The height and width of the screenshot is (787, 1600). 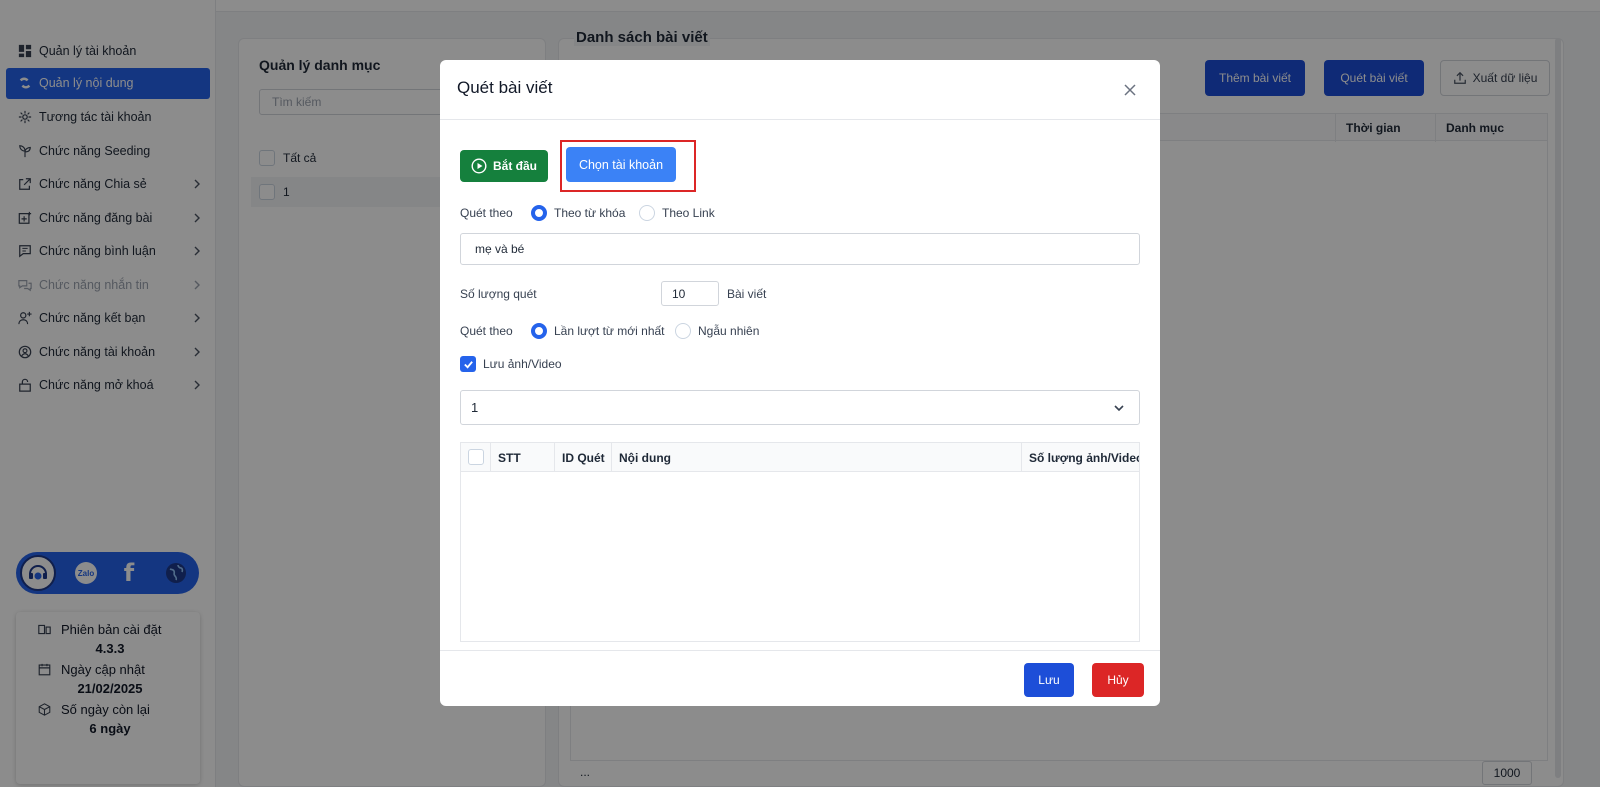 I want to click on radio-by-keyword: Theo từ khóa, so click(x=578, y=213).